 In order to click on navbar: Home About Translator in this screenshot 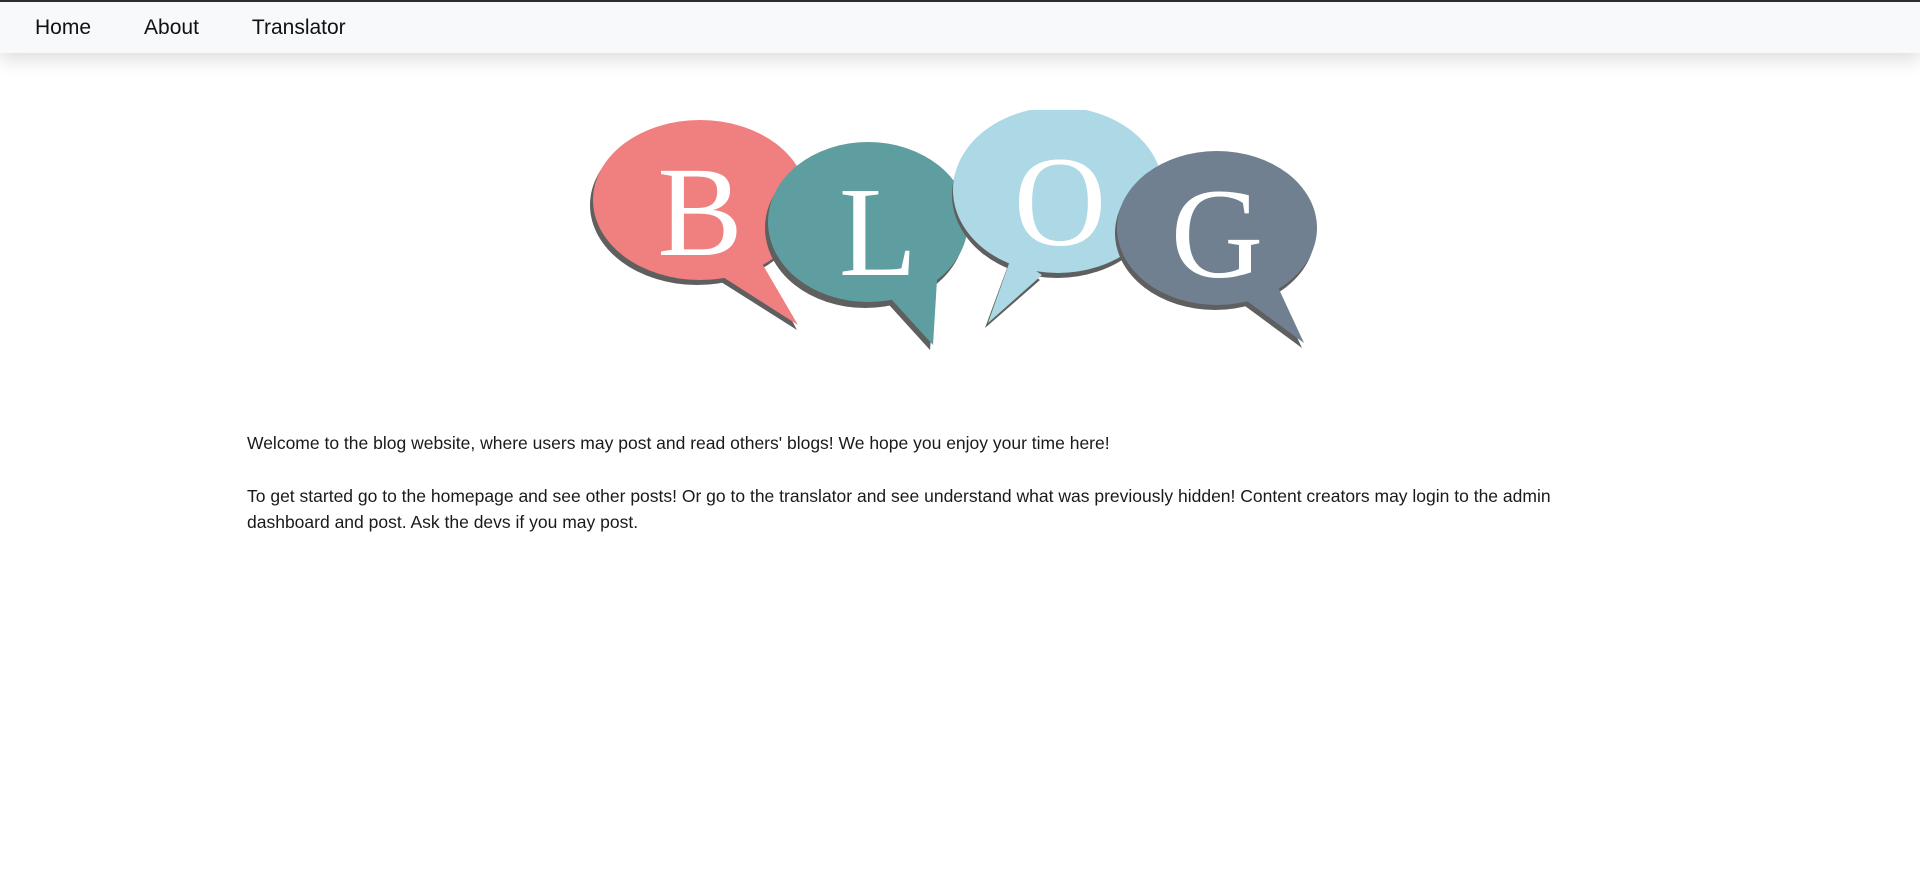, I will do `click(960, 27)`.